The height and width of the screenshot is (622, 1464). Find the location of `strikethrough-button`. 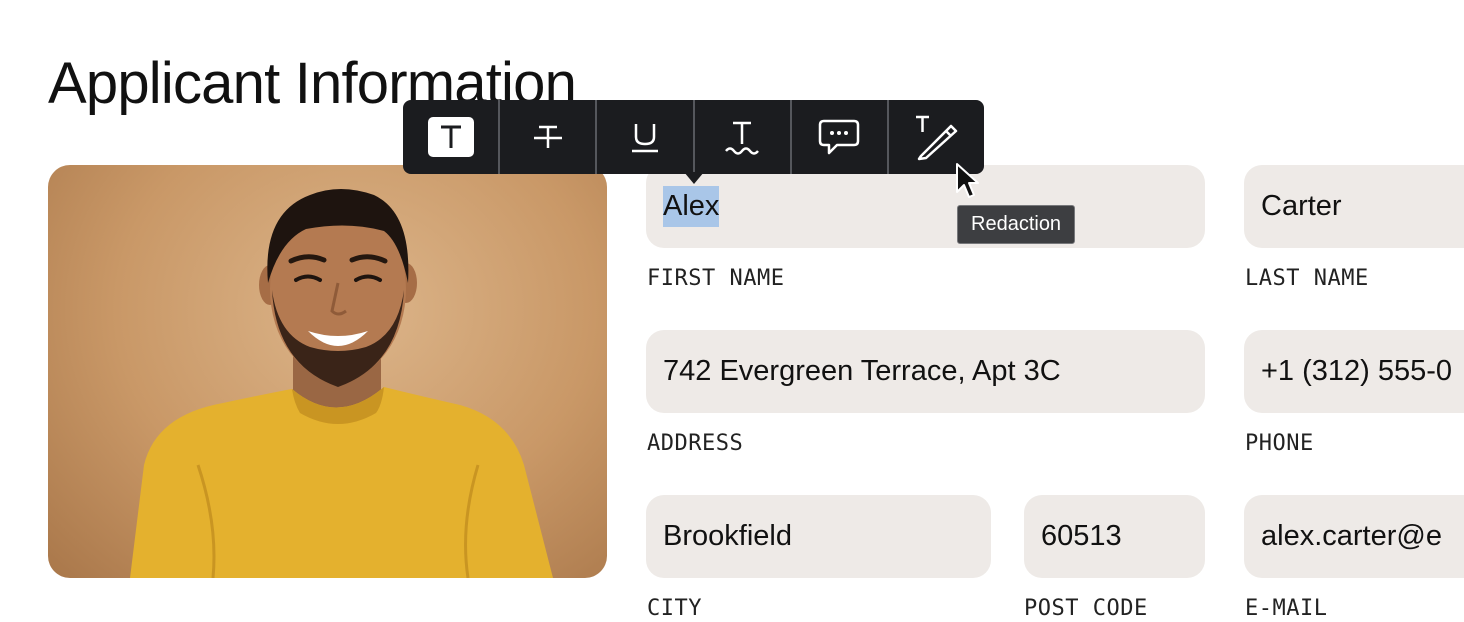

strikethrough-button is located at coordinates (546, 137).